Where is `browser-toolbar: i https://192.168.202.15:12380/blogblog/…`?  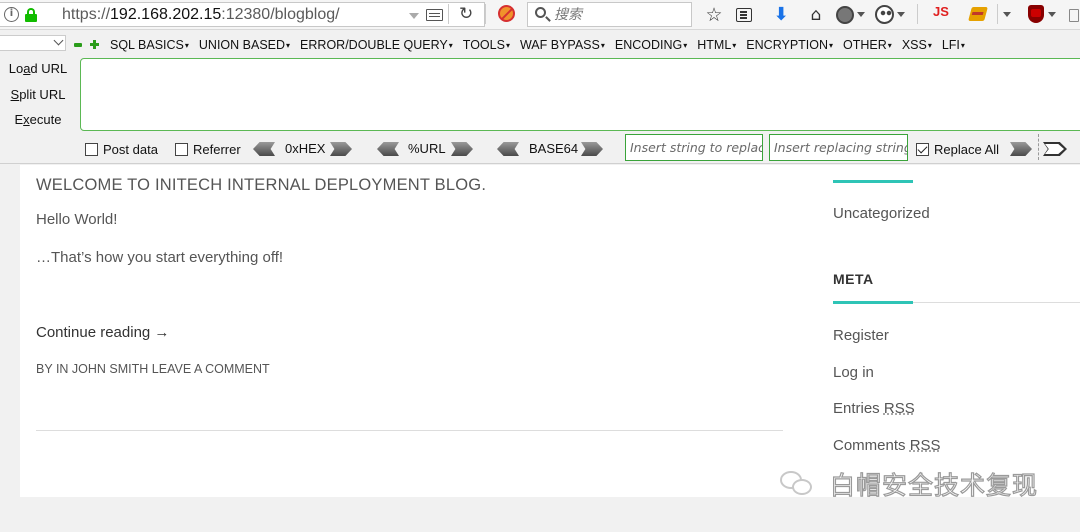 browser-toolbar: i https://192.168.202.15:12380/blogblog/… is located at coordinates (540, 15).